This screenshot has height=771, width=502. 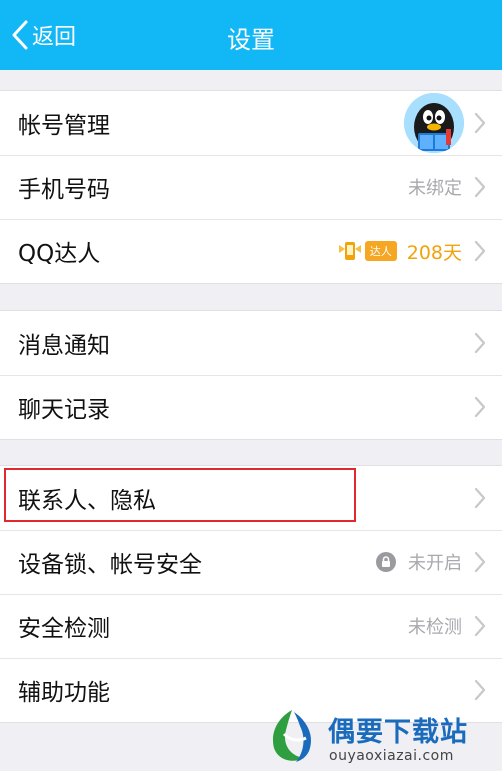 I want to click on daren-days: 208天, so click(x=434, y=252).